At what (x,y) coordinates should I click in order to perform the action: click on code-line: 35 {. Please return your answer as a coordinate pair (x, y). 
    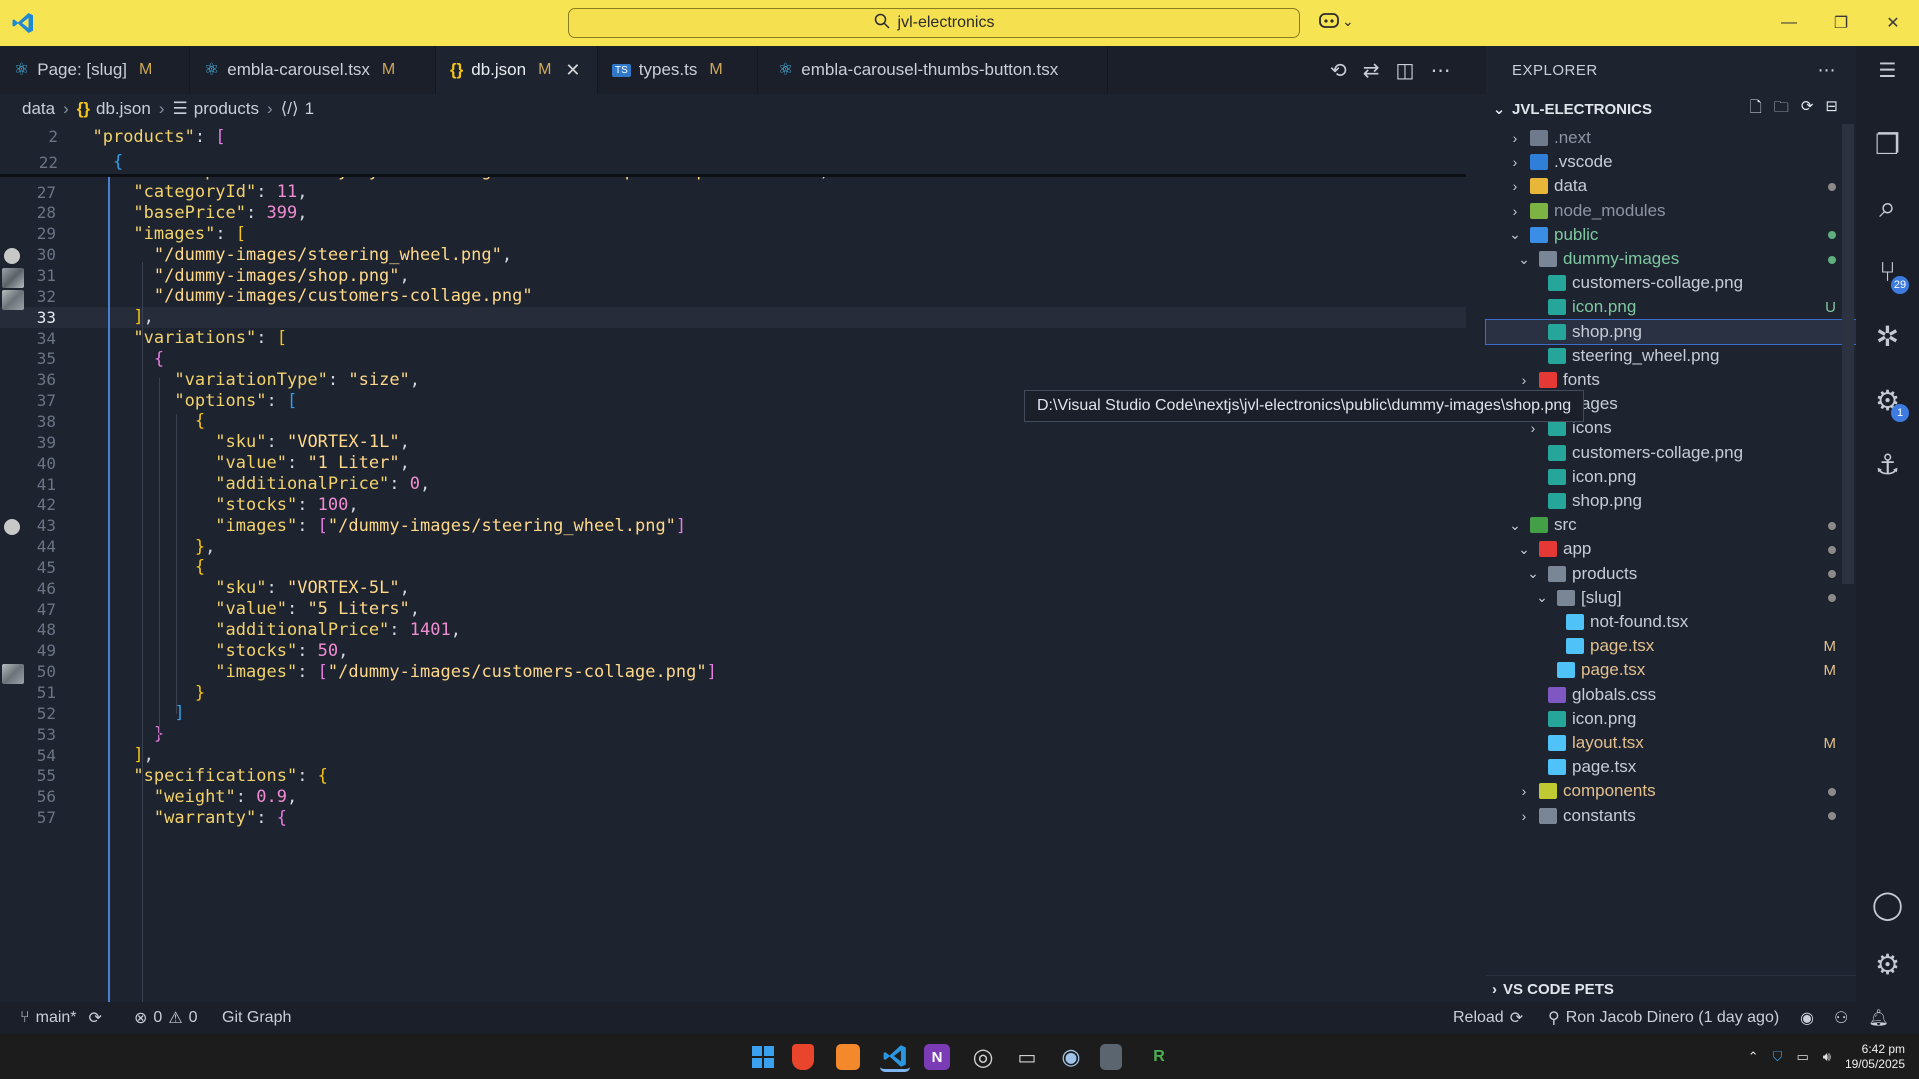
    Looking at the image, I should click on (733, 359).